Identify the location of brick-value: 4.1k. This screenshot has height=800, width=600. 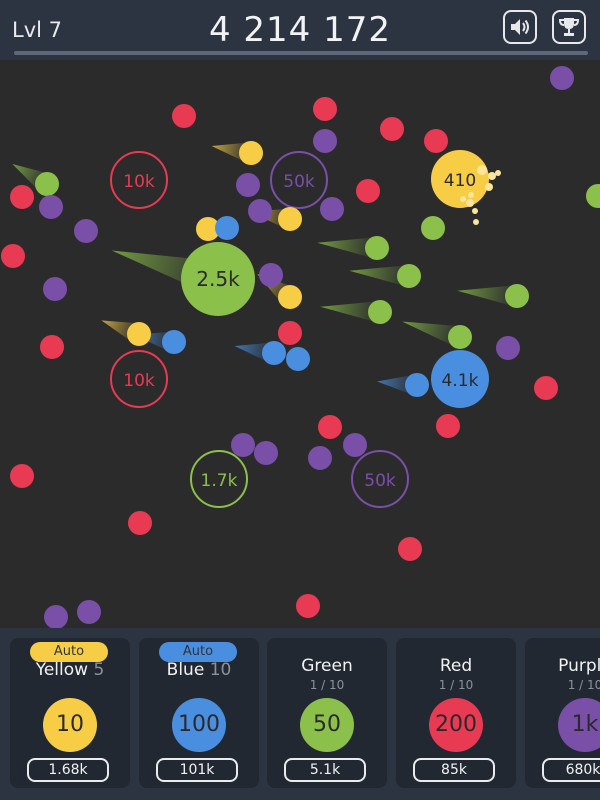
(460, 381).